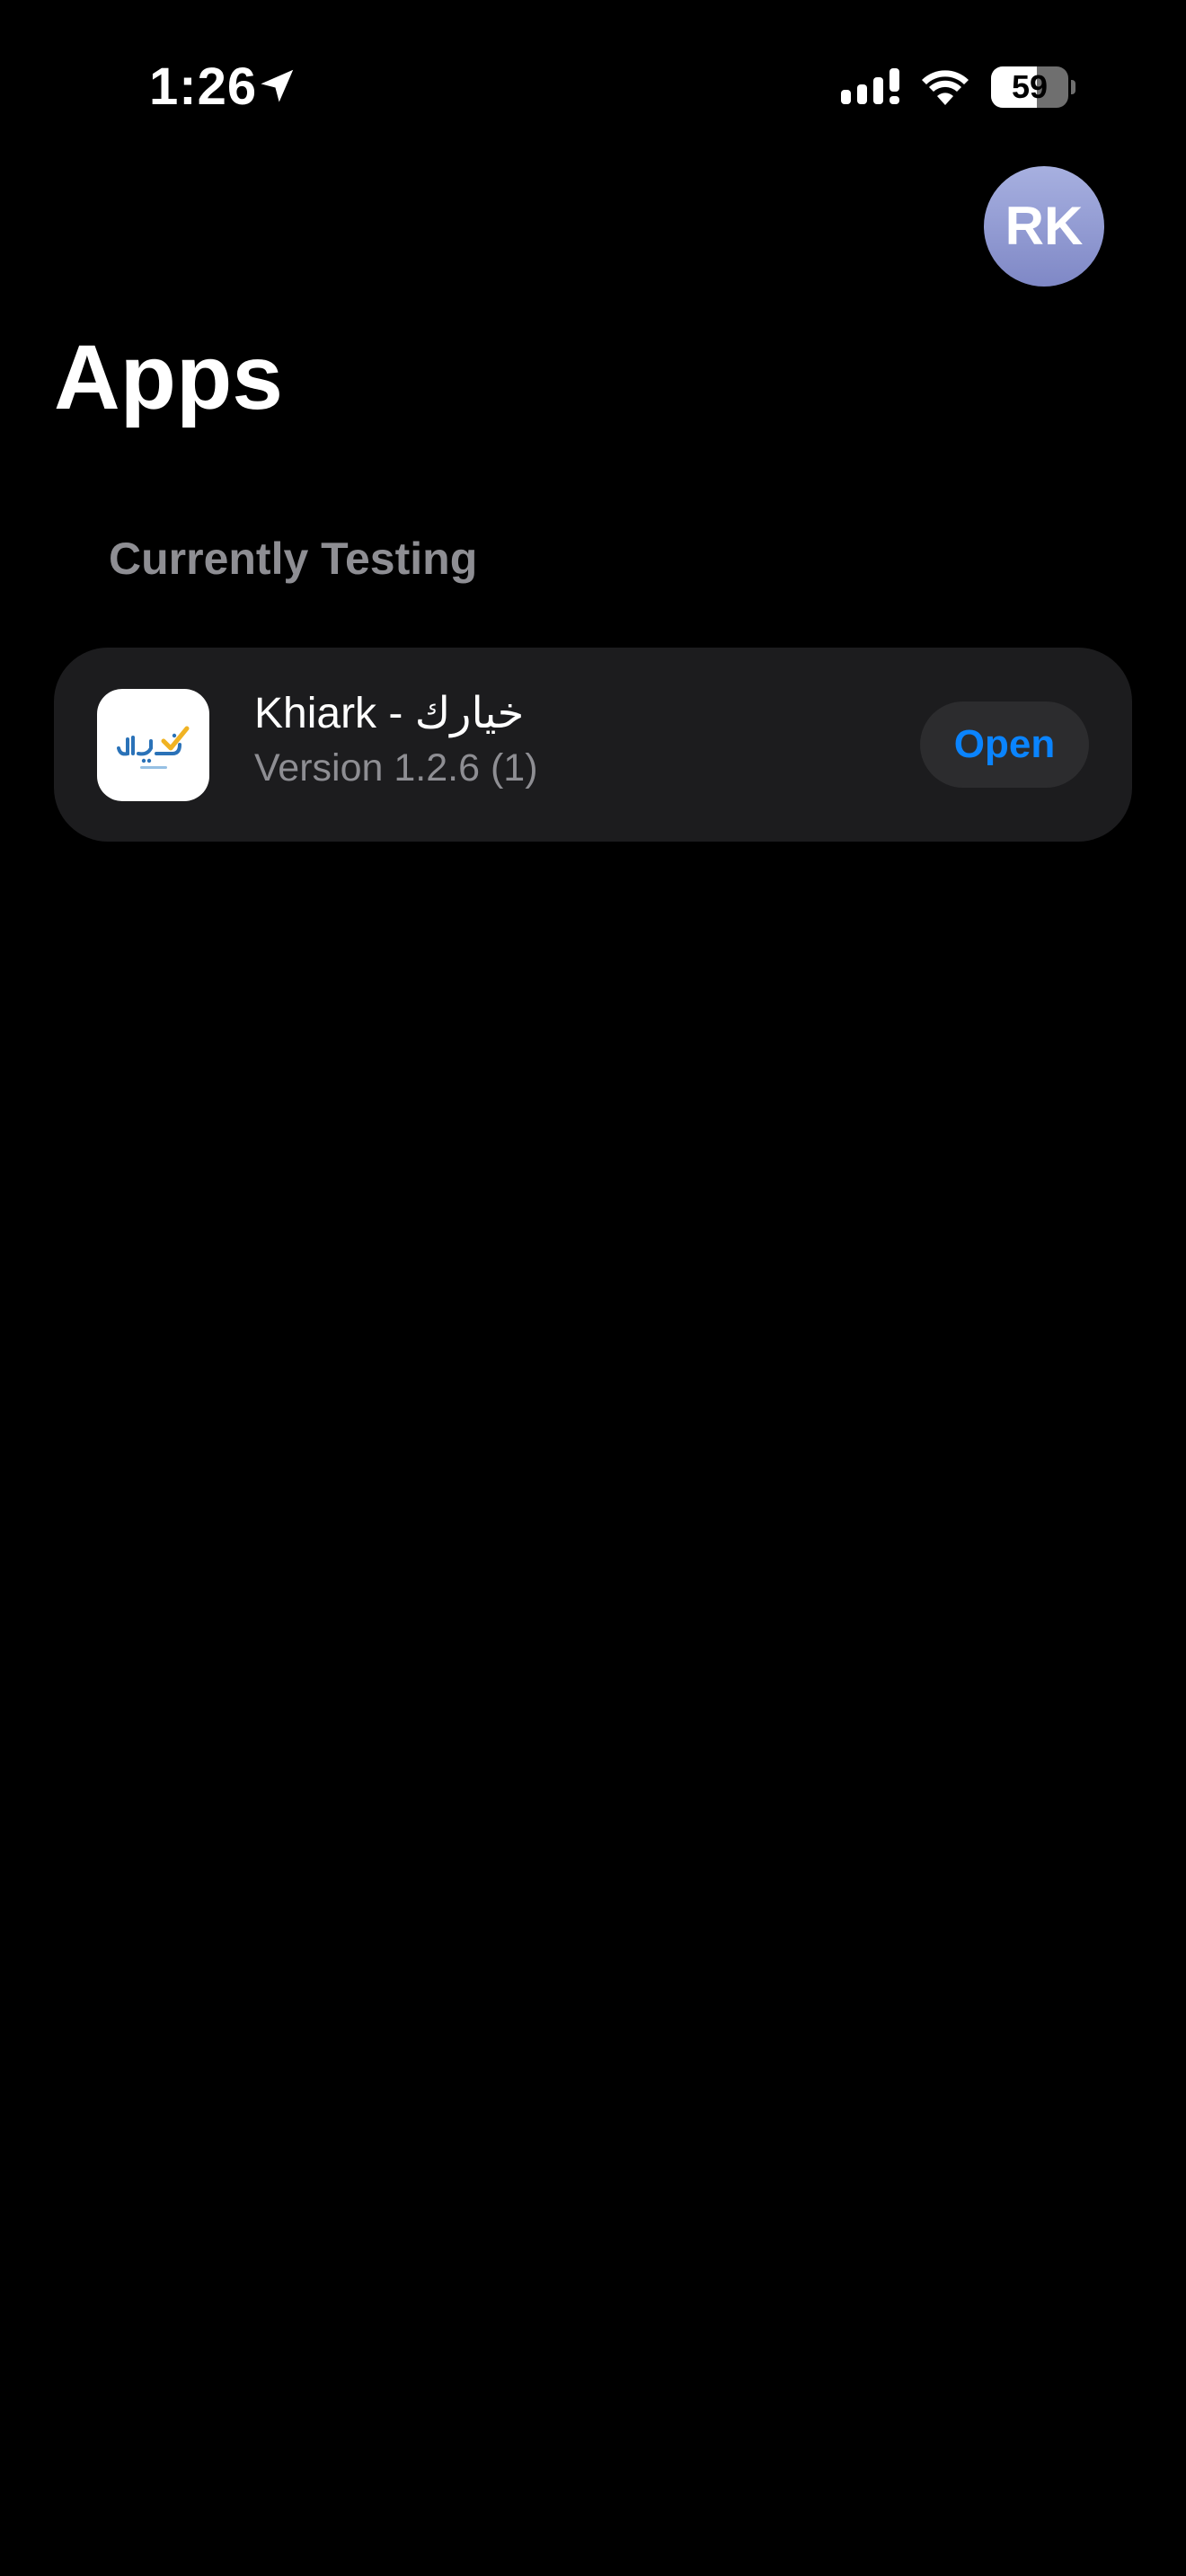 The width and height of the screenshot is (1186, 2576). Describe the element at coordinates (277, 85) in the screenshot. I see `location-arrow-icon` at that location.